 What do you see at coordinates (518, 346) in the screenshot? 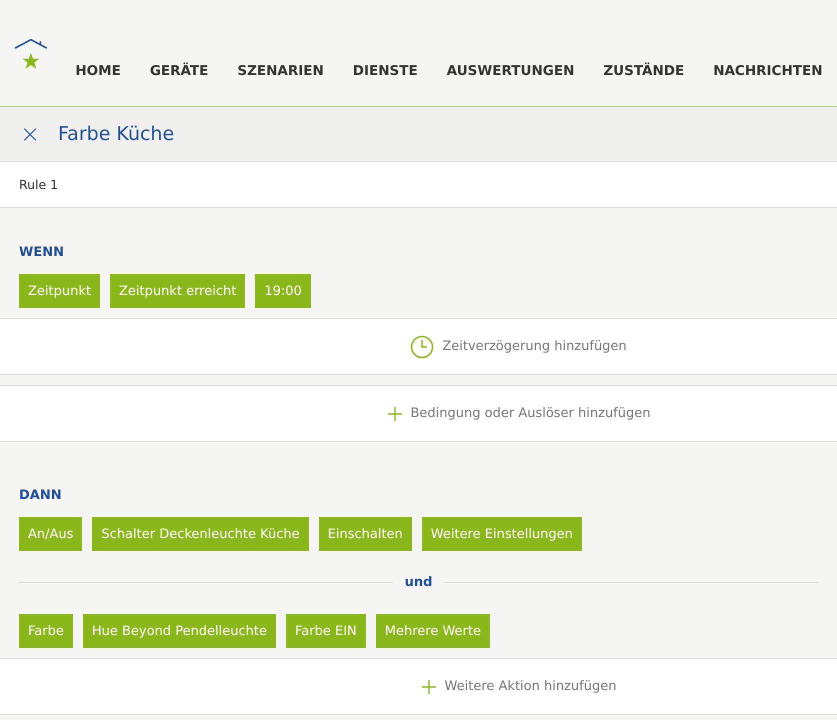
I see `add-link: Zeitverzögerung hinzufügen` at bounding box center [518, 346].